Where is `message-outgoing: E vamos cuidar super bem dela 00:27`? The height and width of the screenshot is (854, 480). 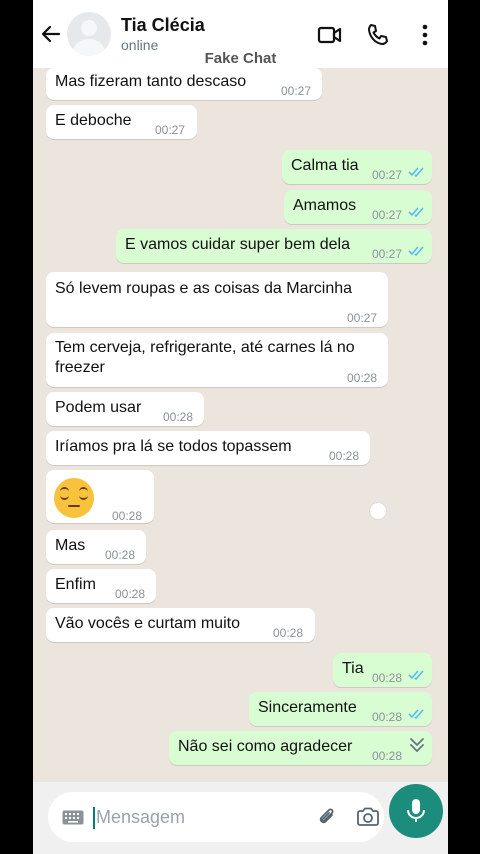 message-outgoing: E vamos cuidar super bem dela 00:27 is located at coordinates (274, 246).